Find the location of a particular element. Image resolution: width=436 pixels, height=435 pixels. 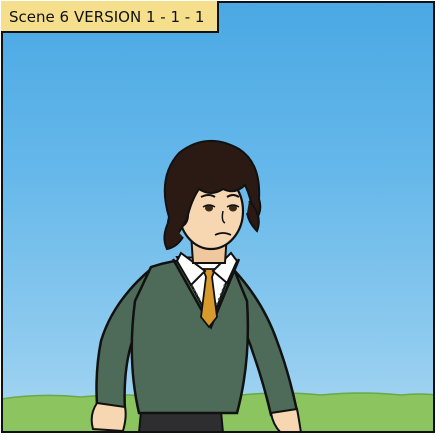

scene-number: Scene 6 is located at coordinates (39, 17).